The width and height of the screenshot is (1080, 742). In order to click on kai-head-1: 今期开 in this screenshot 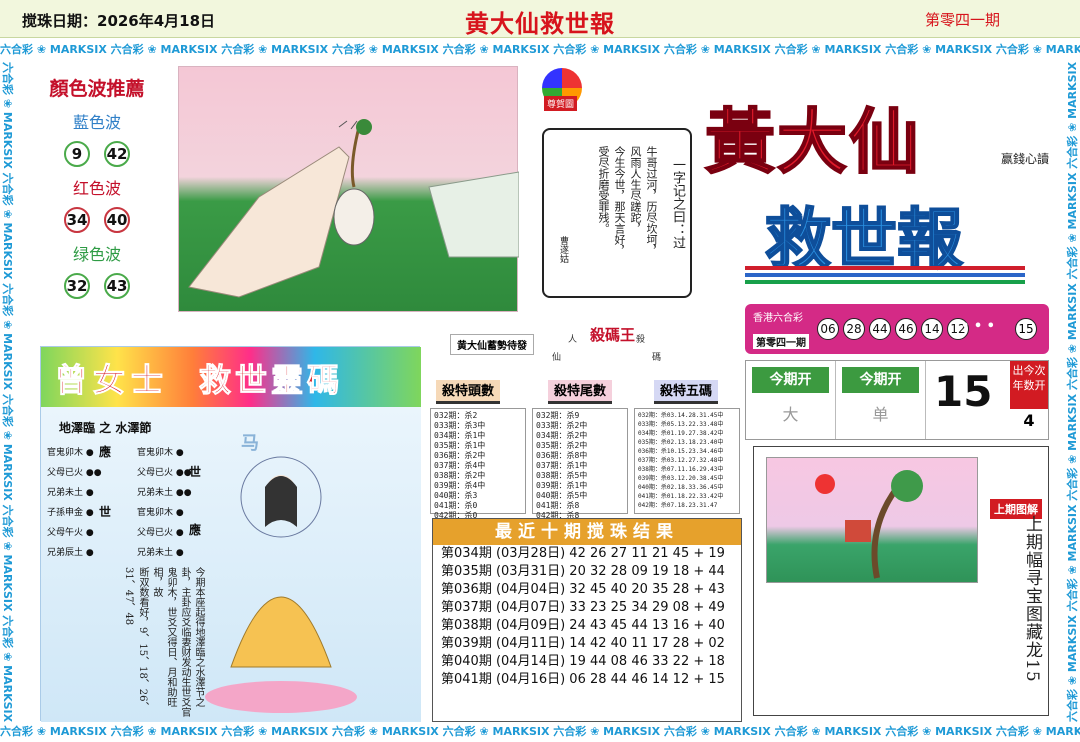, I will do `click(790, 380)`.